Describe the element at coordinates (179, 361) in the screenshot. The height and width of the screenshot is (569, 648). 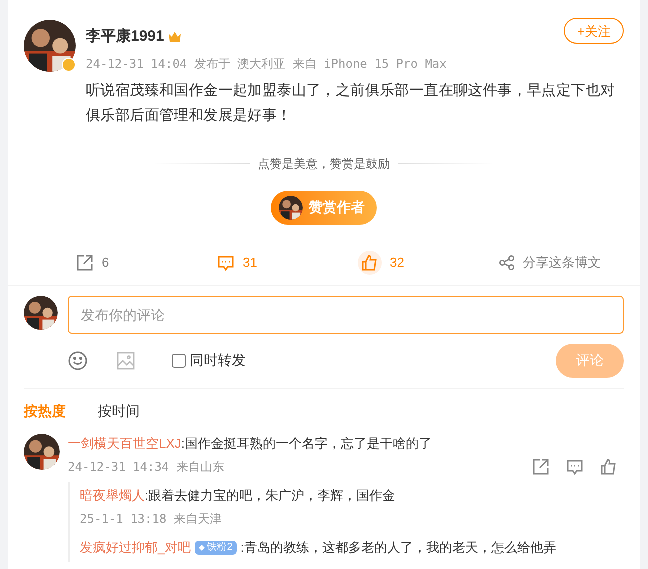
I see `repost-checkbox` at that location.